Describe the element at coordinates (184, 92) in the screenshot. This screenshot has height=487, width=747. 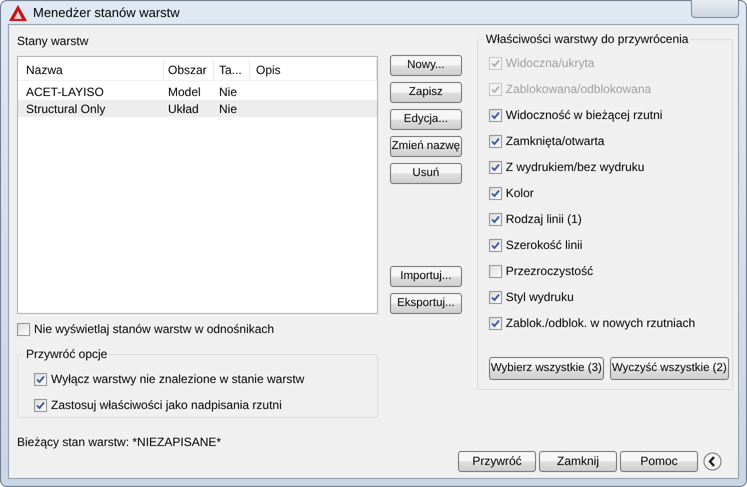
I see `list-cell-text: Model` at that location.